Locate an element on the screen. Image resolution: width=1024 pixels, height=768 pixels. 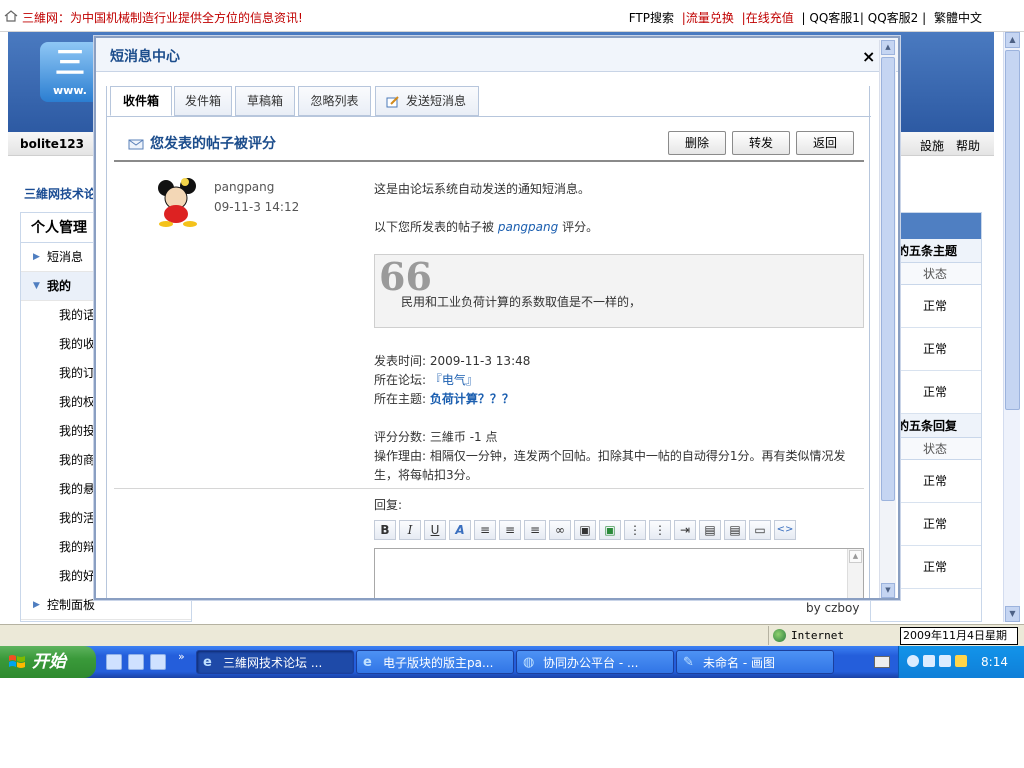
close-icon: × is located at coordinates (868, 56).